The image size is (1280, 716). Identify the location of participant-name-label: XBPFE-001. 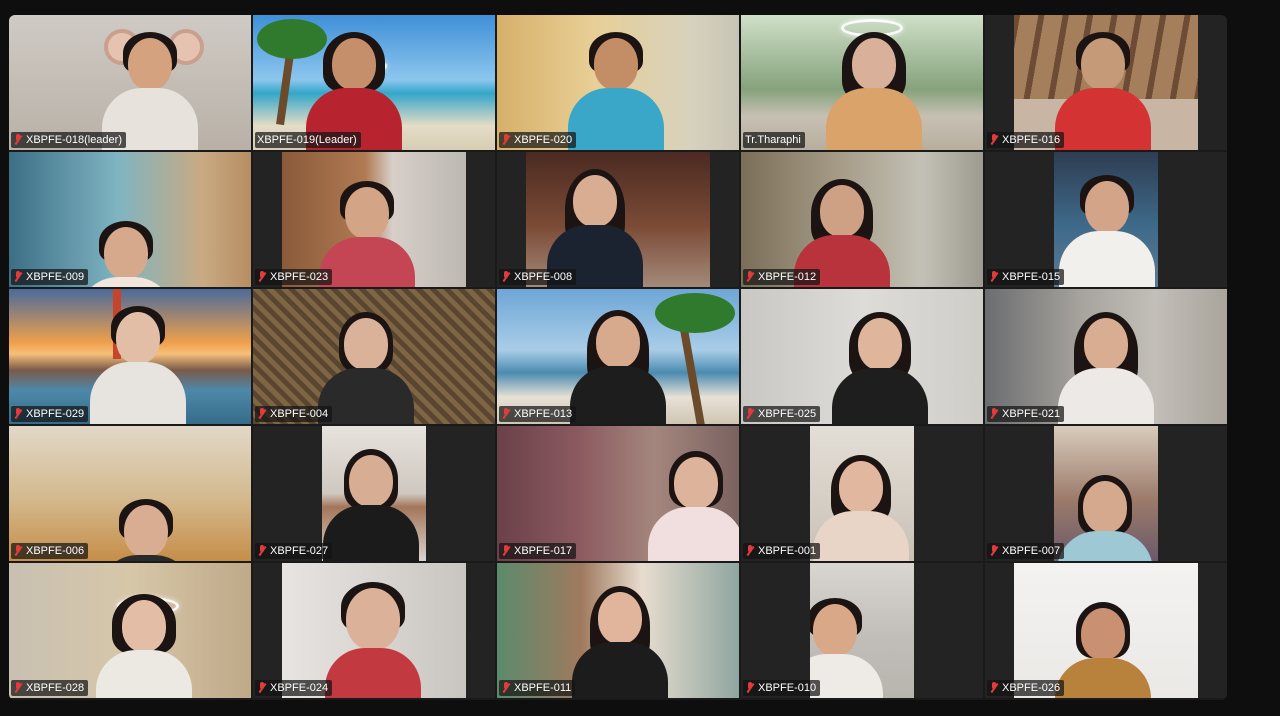
(782, 551).